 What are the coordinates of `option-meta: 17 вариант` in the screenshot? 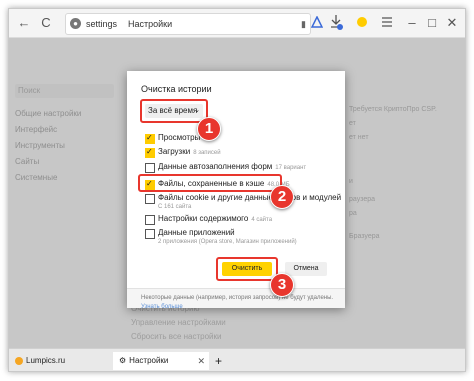 It's located at (291, 168).